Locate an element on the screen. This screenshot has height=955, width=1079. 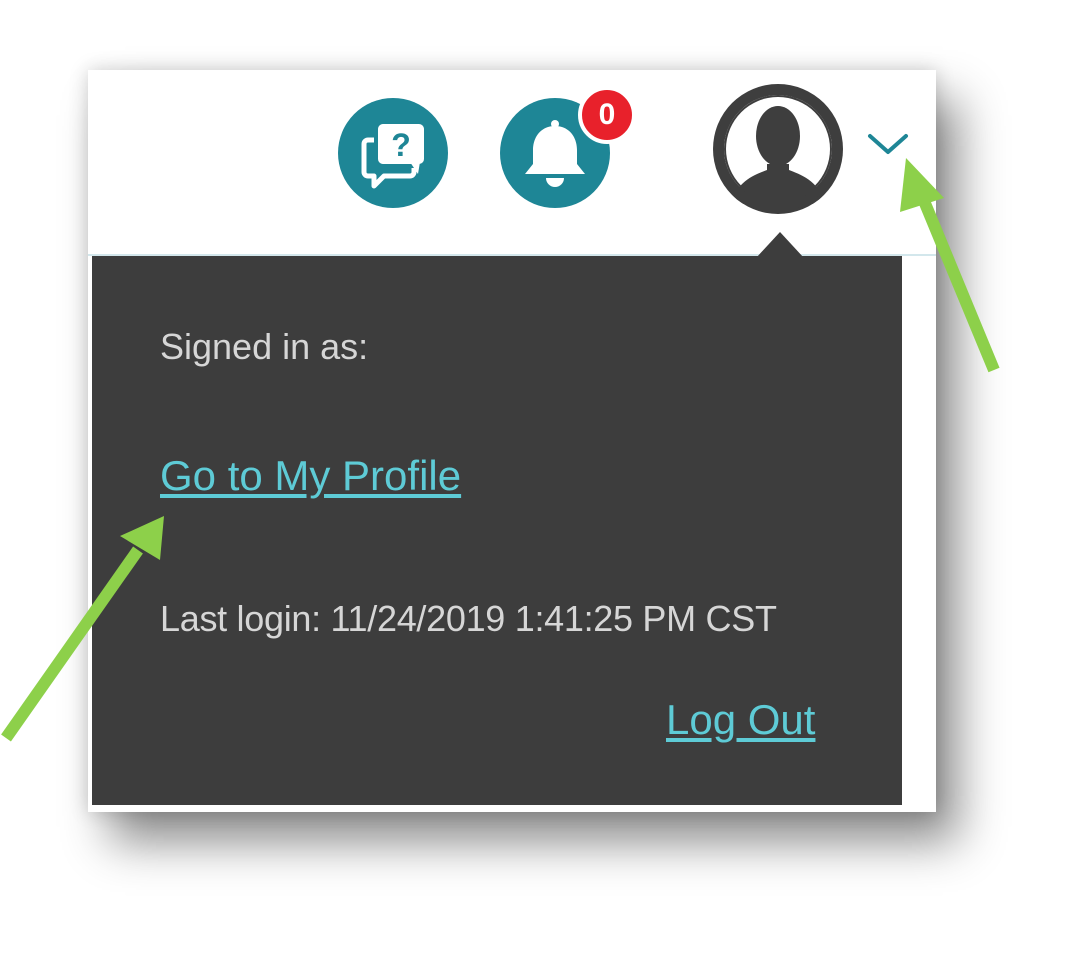
help-button: ? is located at coordinates (393, 153).